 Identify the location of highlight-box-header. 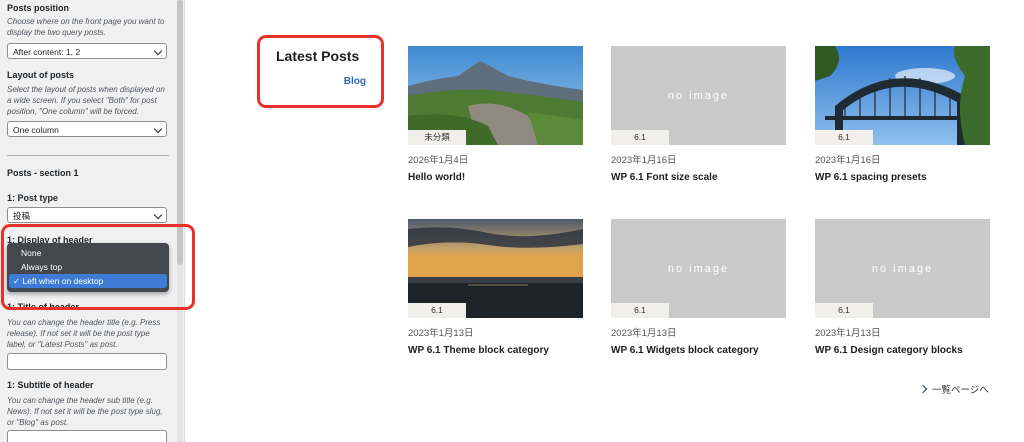
(320, 71).